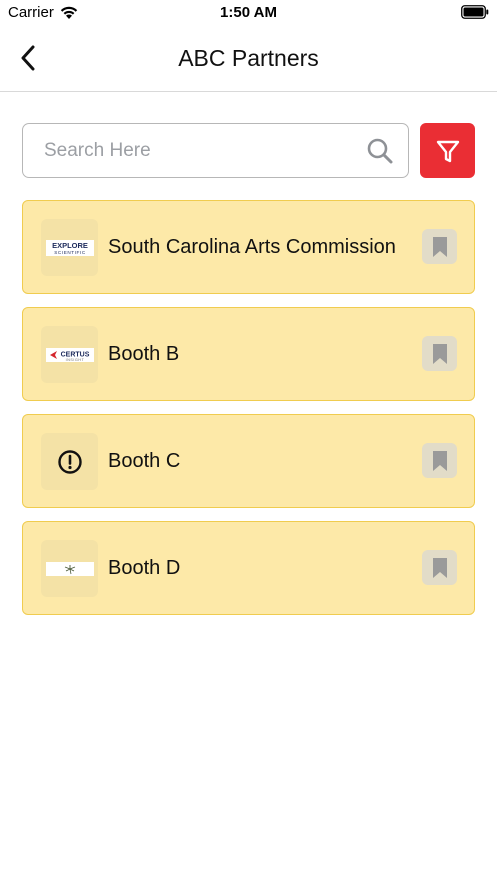 Image resolution: width=497 pixels, height=883 pixels. What do you see at coordinates (144, 354) in the screenshot?
I see `partner-name: Booth B` at bounding box center [144, 354].